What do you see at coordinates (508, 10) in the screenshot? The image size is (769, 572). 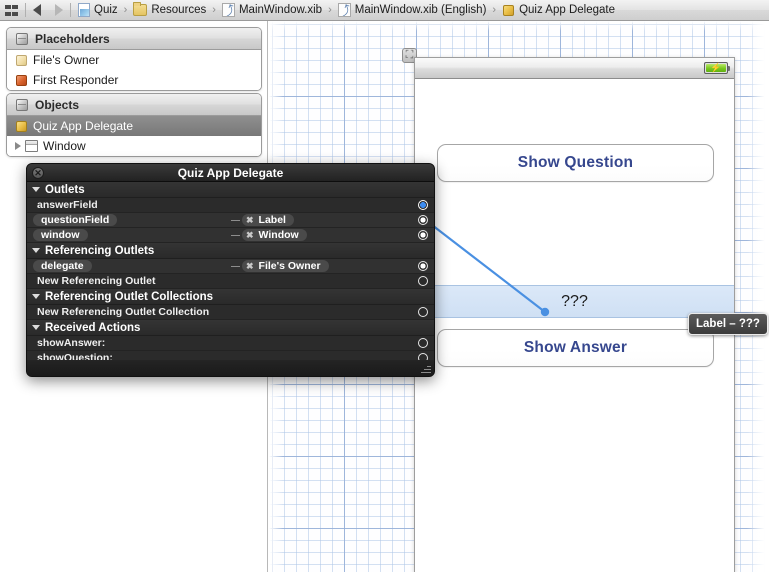 I see `cube-yellow-icon` at bounding box center [508, 10].